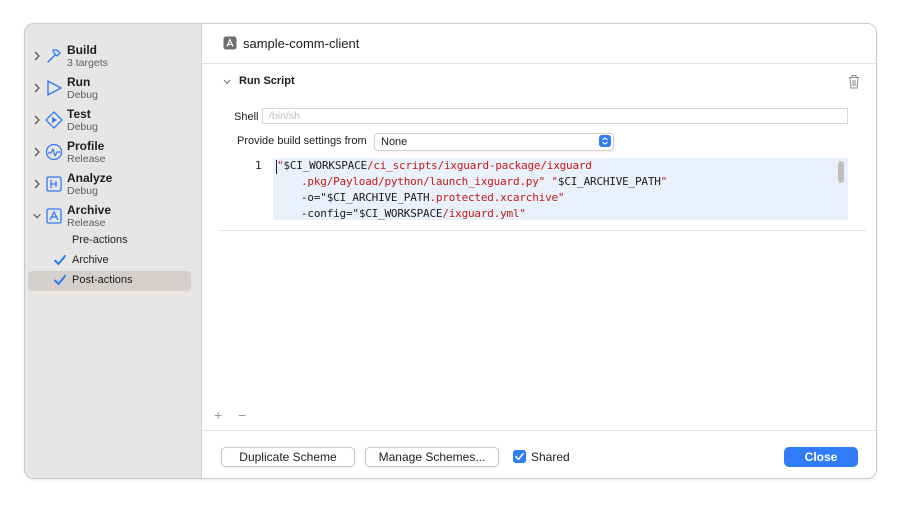 The height and width of the screenshot is (506, 900). I want to click on sidebar-item-title: Profile, so click(86, 146).